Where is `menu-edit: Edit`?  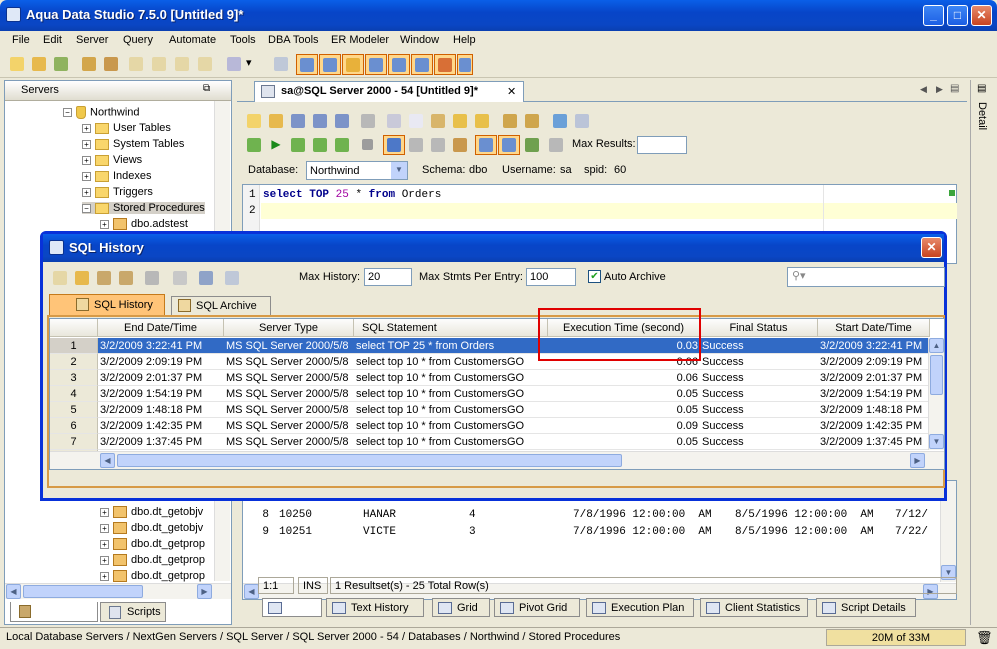 menu-edit: Edit is located at coordinates (52, 40).